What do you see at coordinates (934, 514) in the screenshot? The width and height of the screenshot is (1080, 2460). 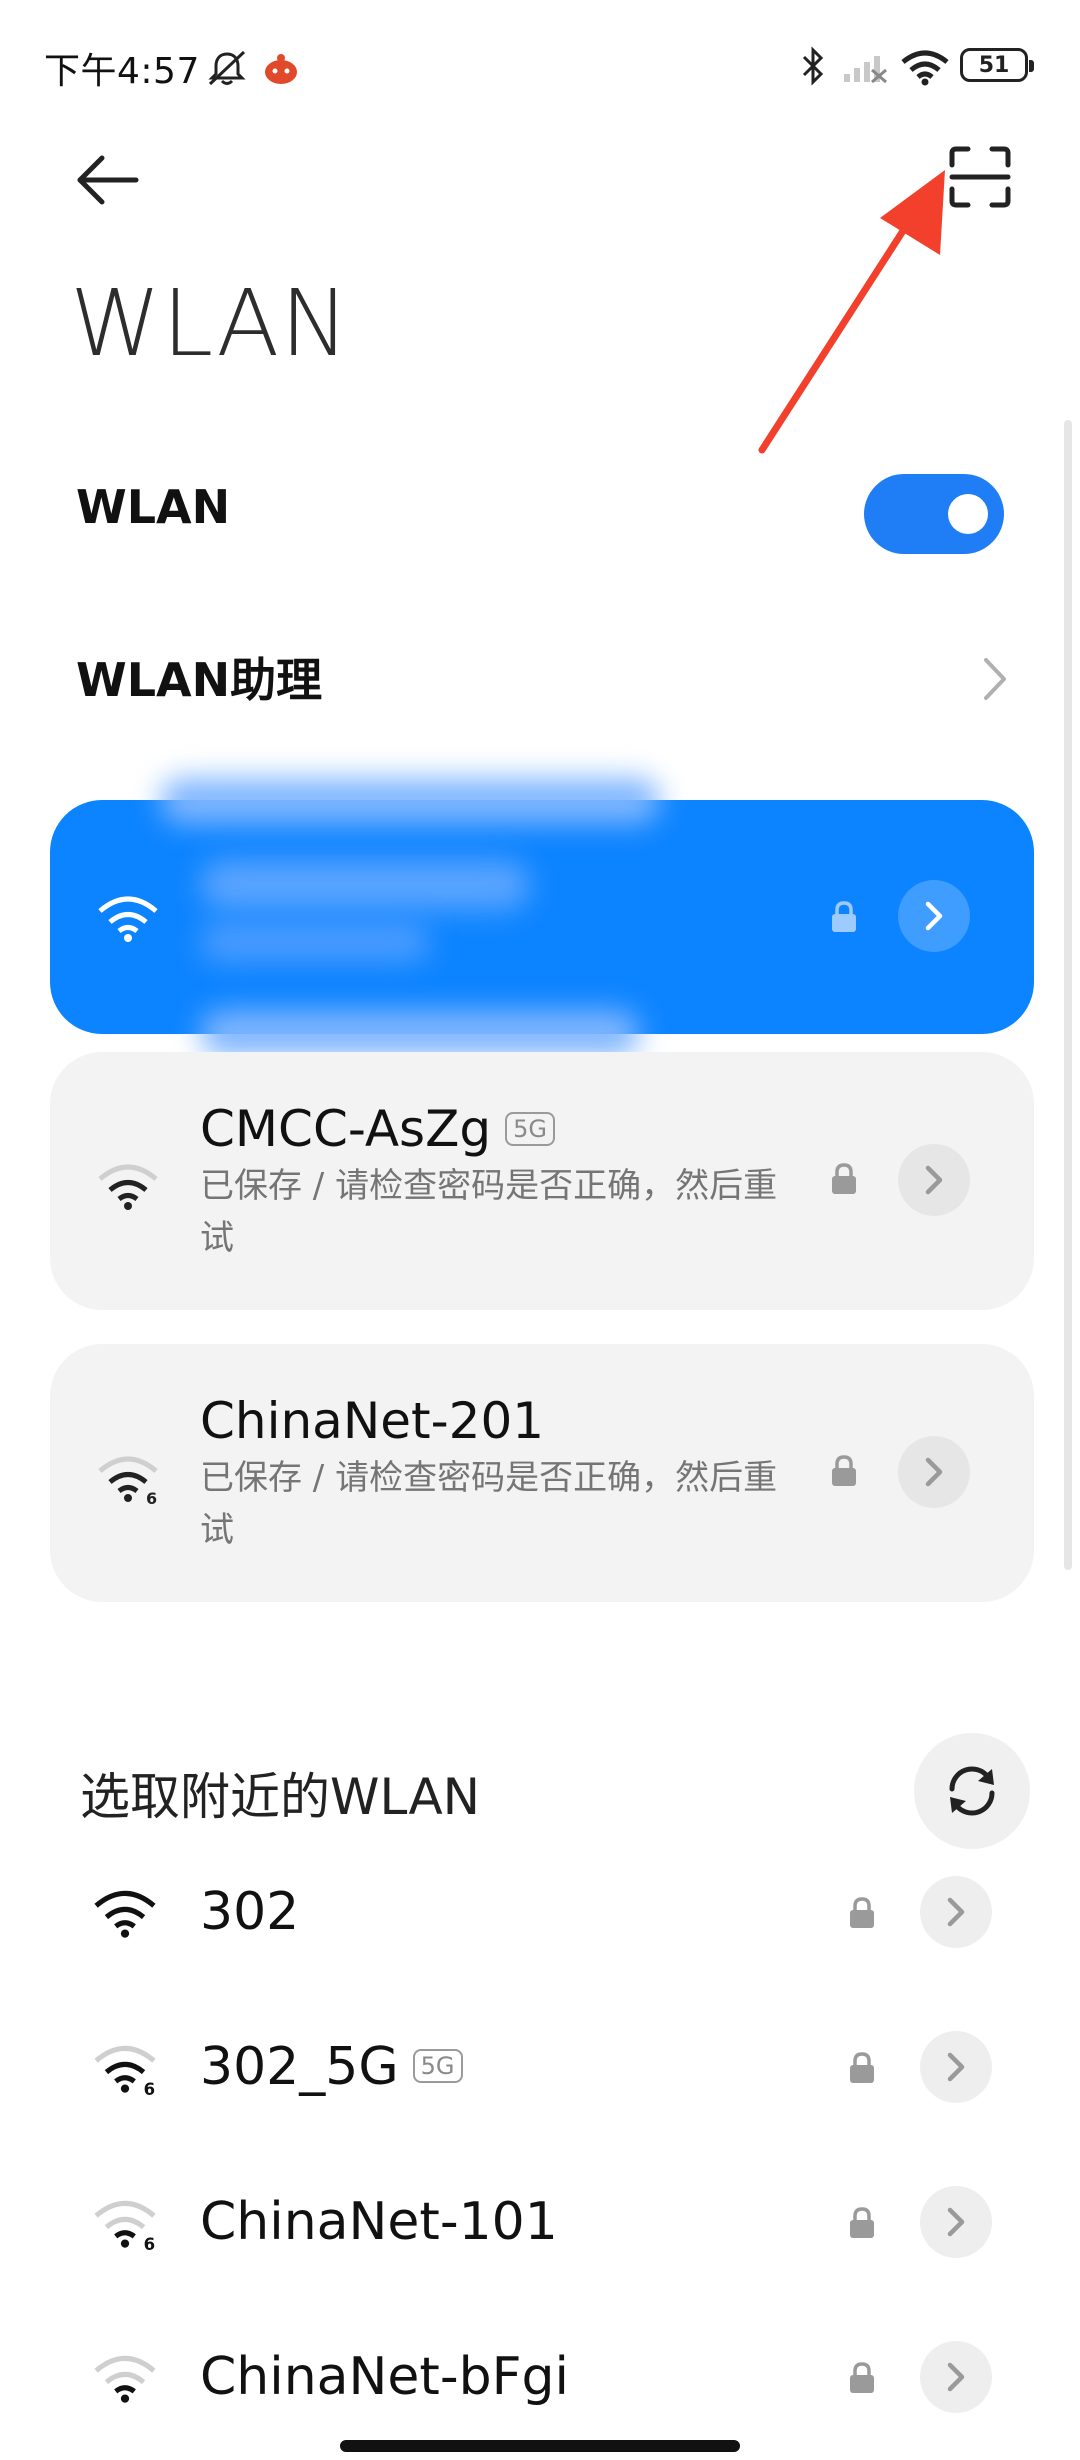 I see `wlan-toggle` at bounding box center [934, 514].